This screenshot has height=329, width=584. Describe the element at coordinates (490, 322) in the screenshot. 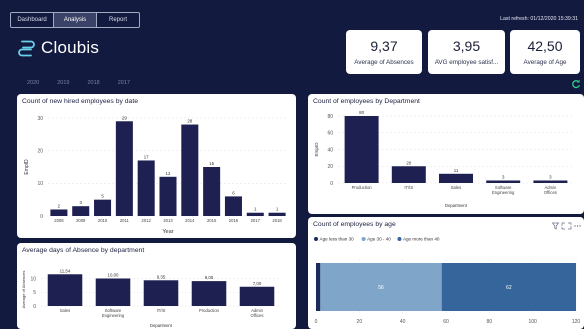

I see `x-tick-label: 80` at that location.